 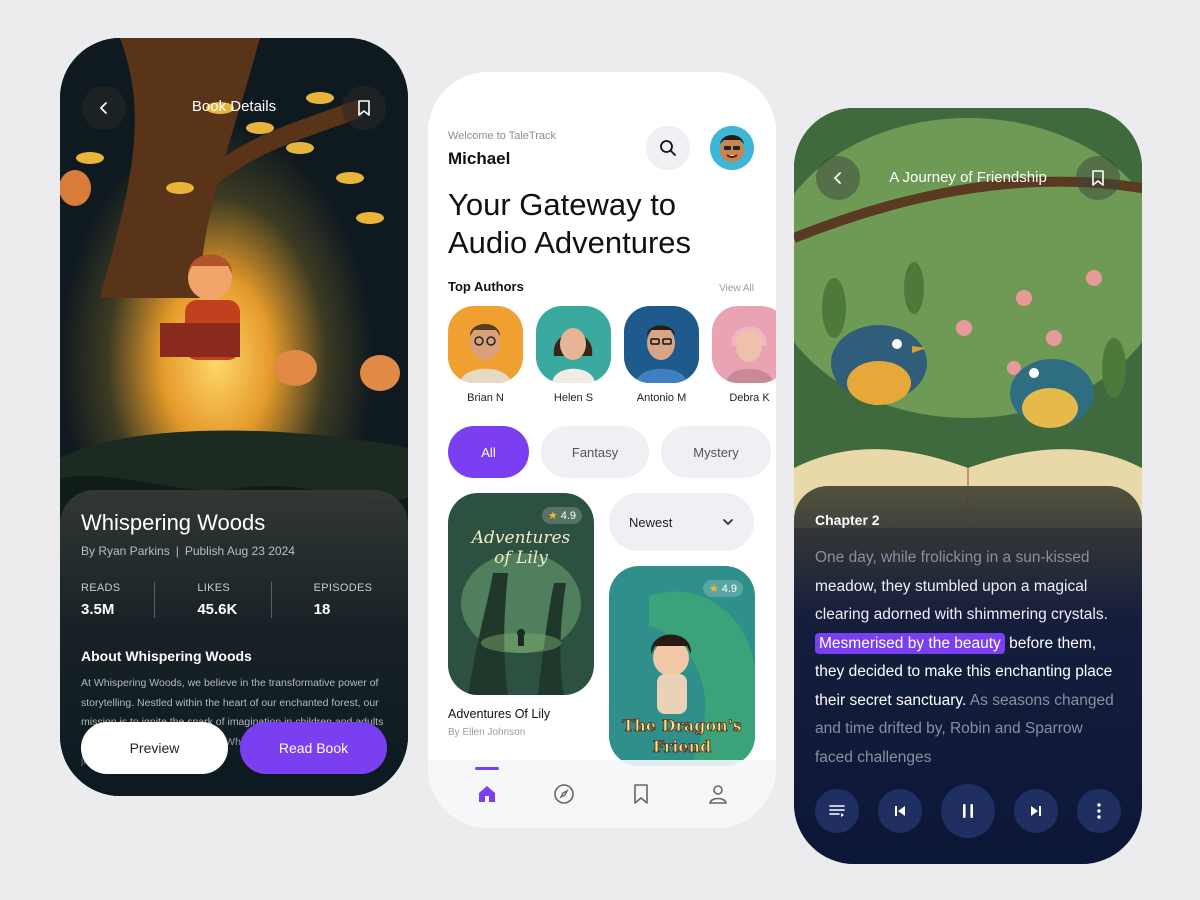 I want to click on book-cover: Adventures of Lily ★ 4.9, so click(x=521, y=594).